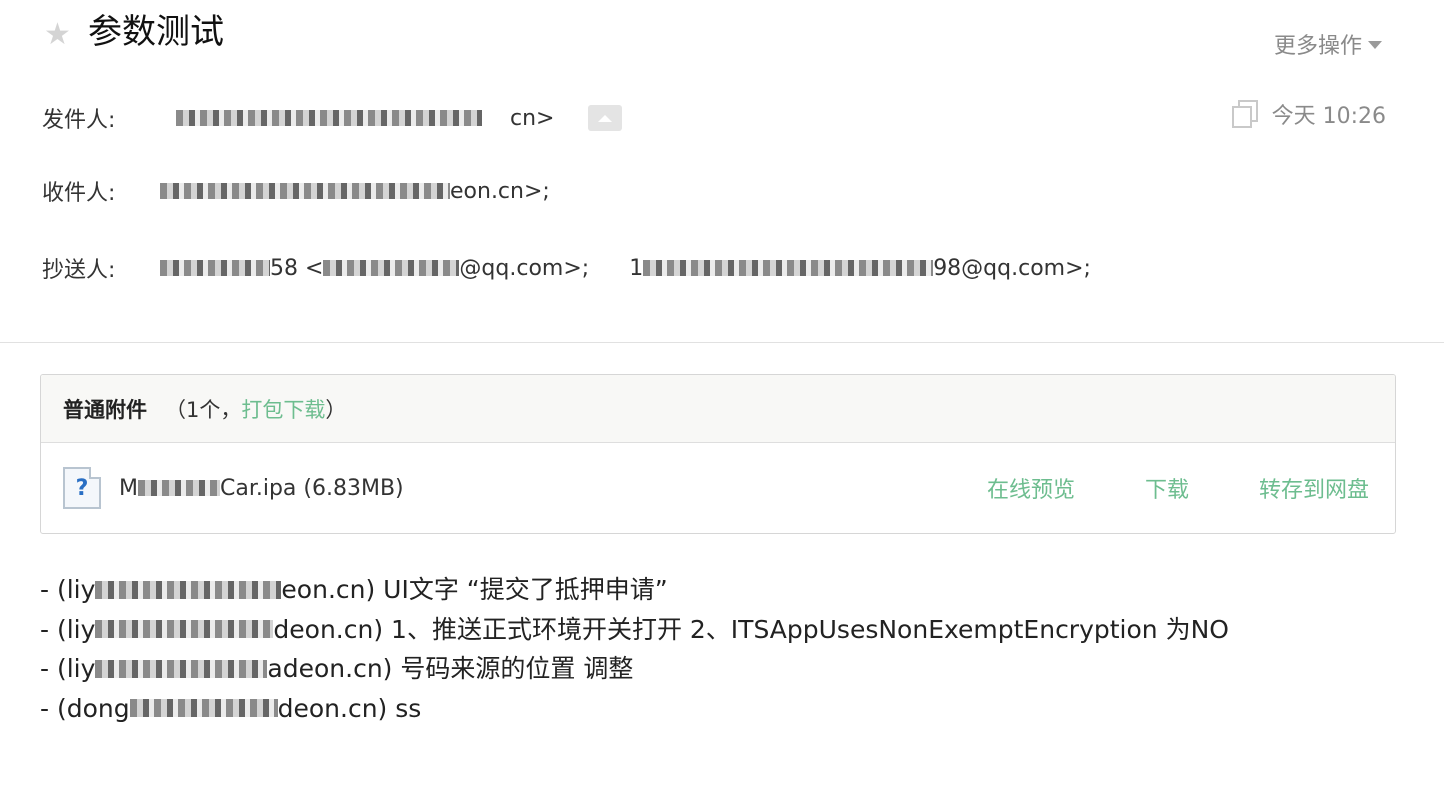  What do you see at coordinates (305, 191) in the screenshot?
I see `recipient-address-redacted` at bounding box center [305, 191].